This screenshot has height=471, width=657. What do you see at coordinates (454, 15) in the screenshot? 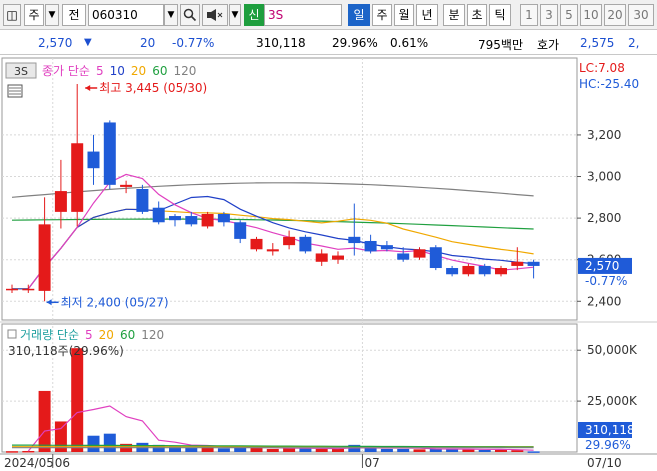
I see `period-tab-minute: 분` at bounding box center [454, 15].